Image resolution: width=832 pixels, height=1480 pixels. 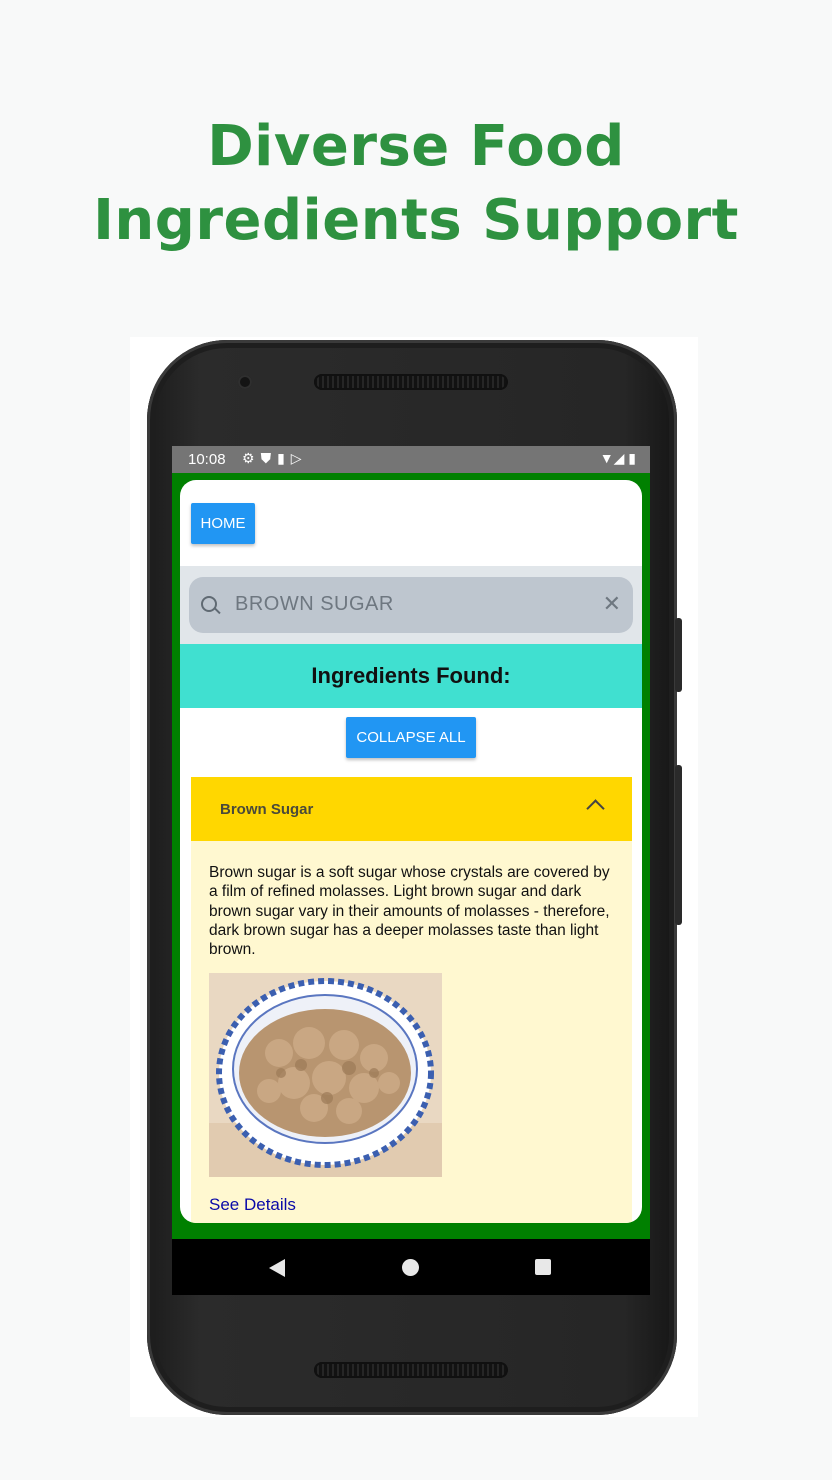 I want to click on sd-card-icon: ▮, so click(x=284, y=458).